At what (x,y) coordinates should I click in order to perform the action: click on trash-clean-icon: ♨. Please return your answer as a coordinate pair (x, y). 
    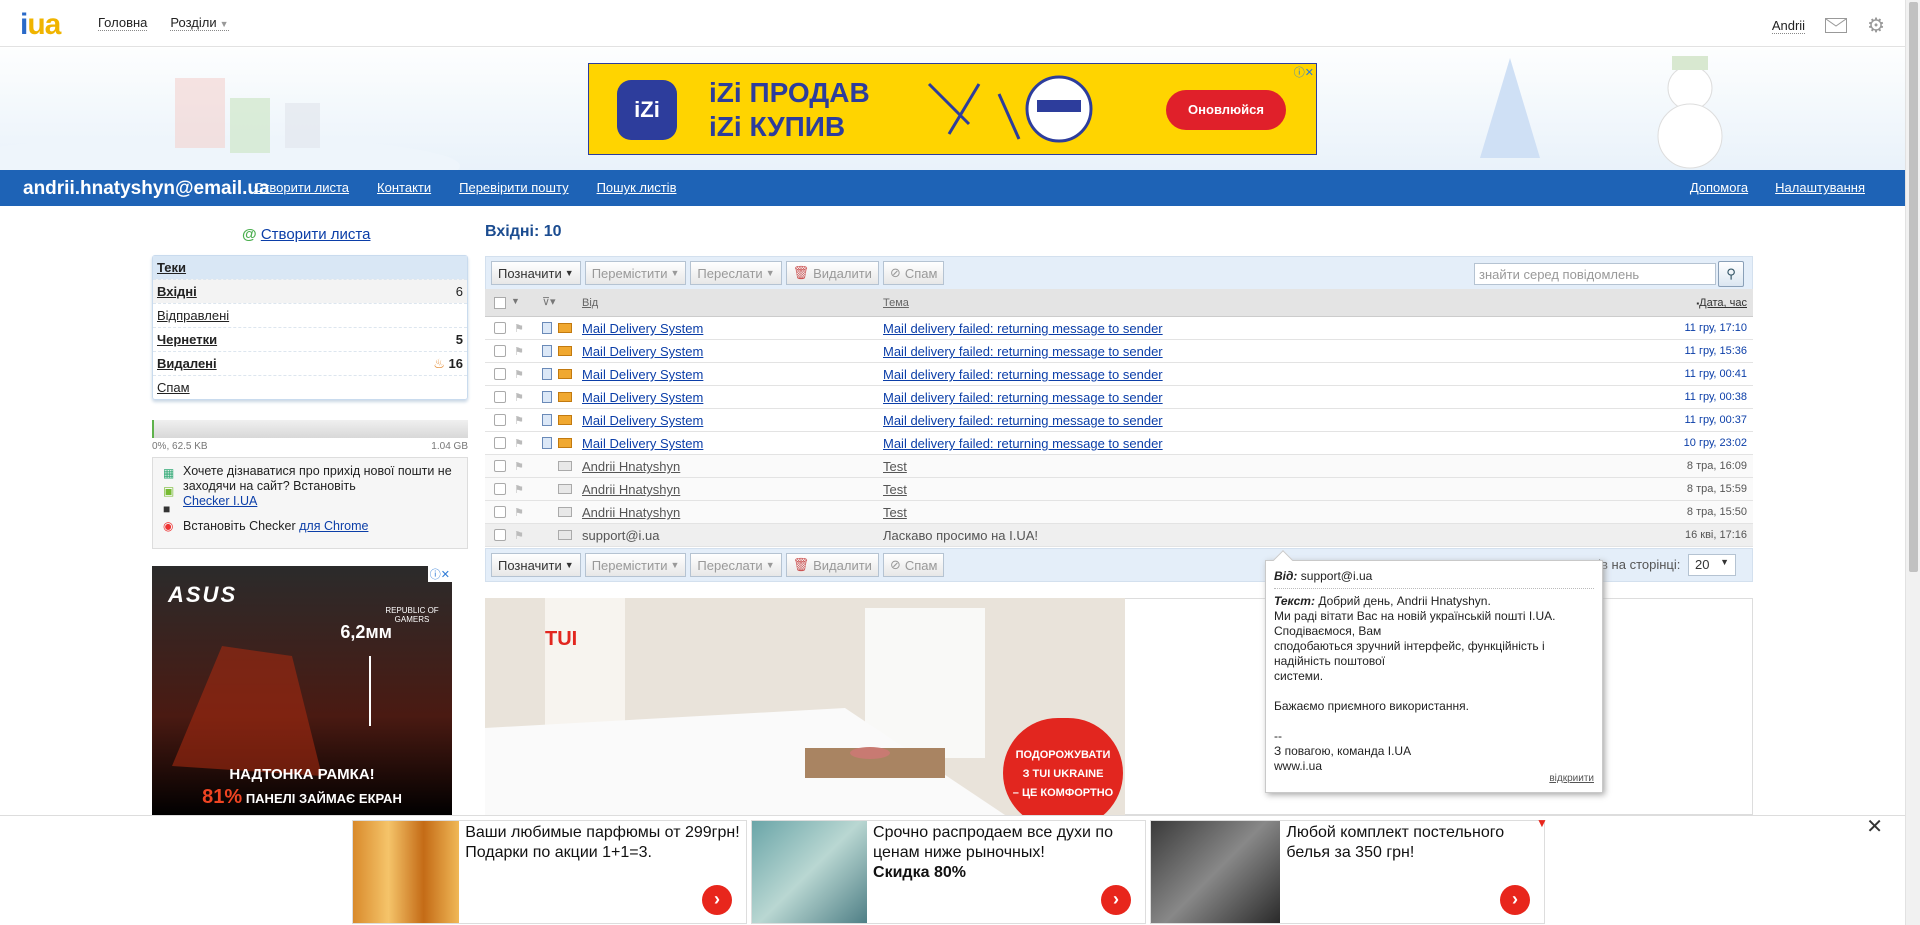
    Looking at the image, I should click on (439, 363).